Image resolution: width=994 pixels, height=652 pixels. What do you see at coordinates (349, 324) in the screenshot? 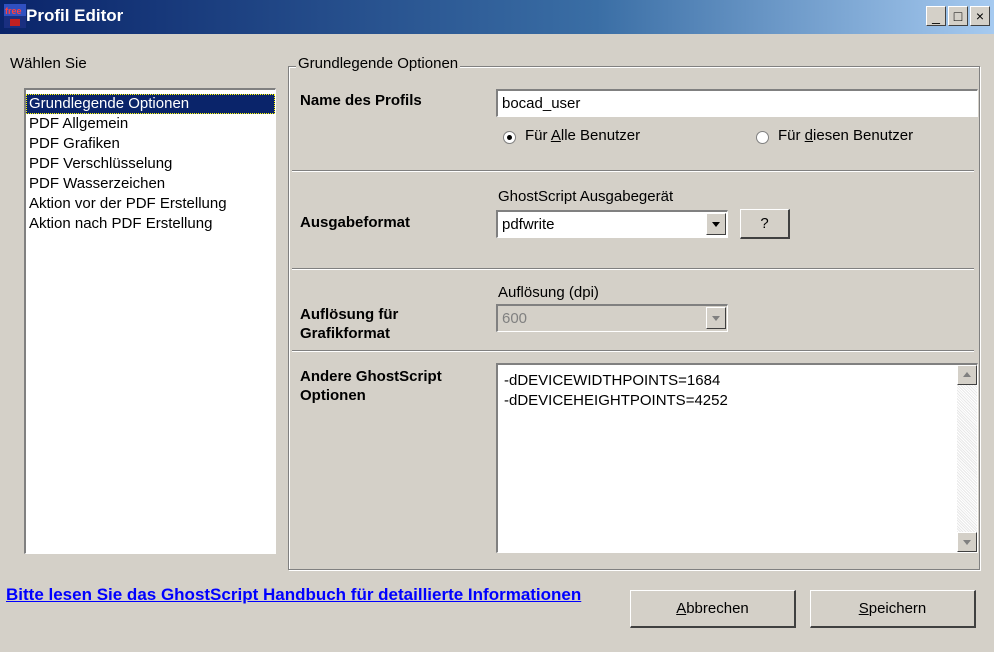
I see `resolution-label: Auflösung für Grafikformat` at bounding box center [349, 324].